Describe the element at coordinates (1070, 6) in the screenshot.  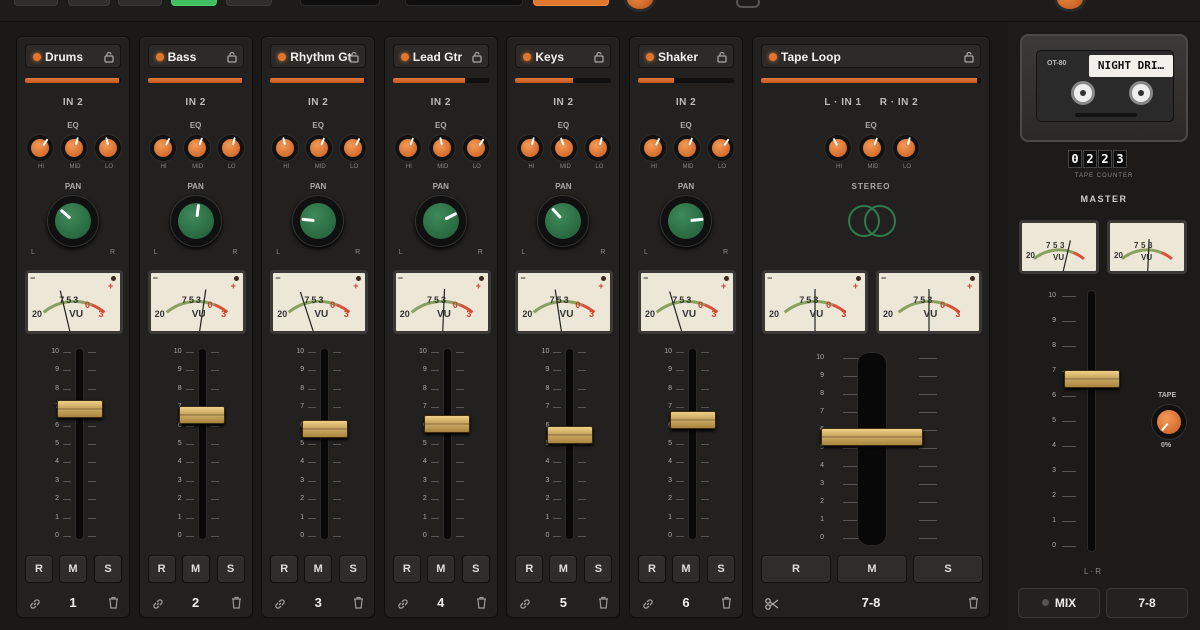
I see `output-knob` at that location.